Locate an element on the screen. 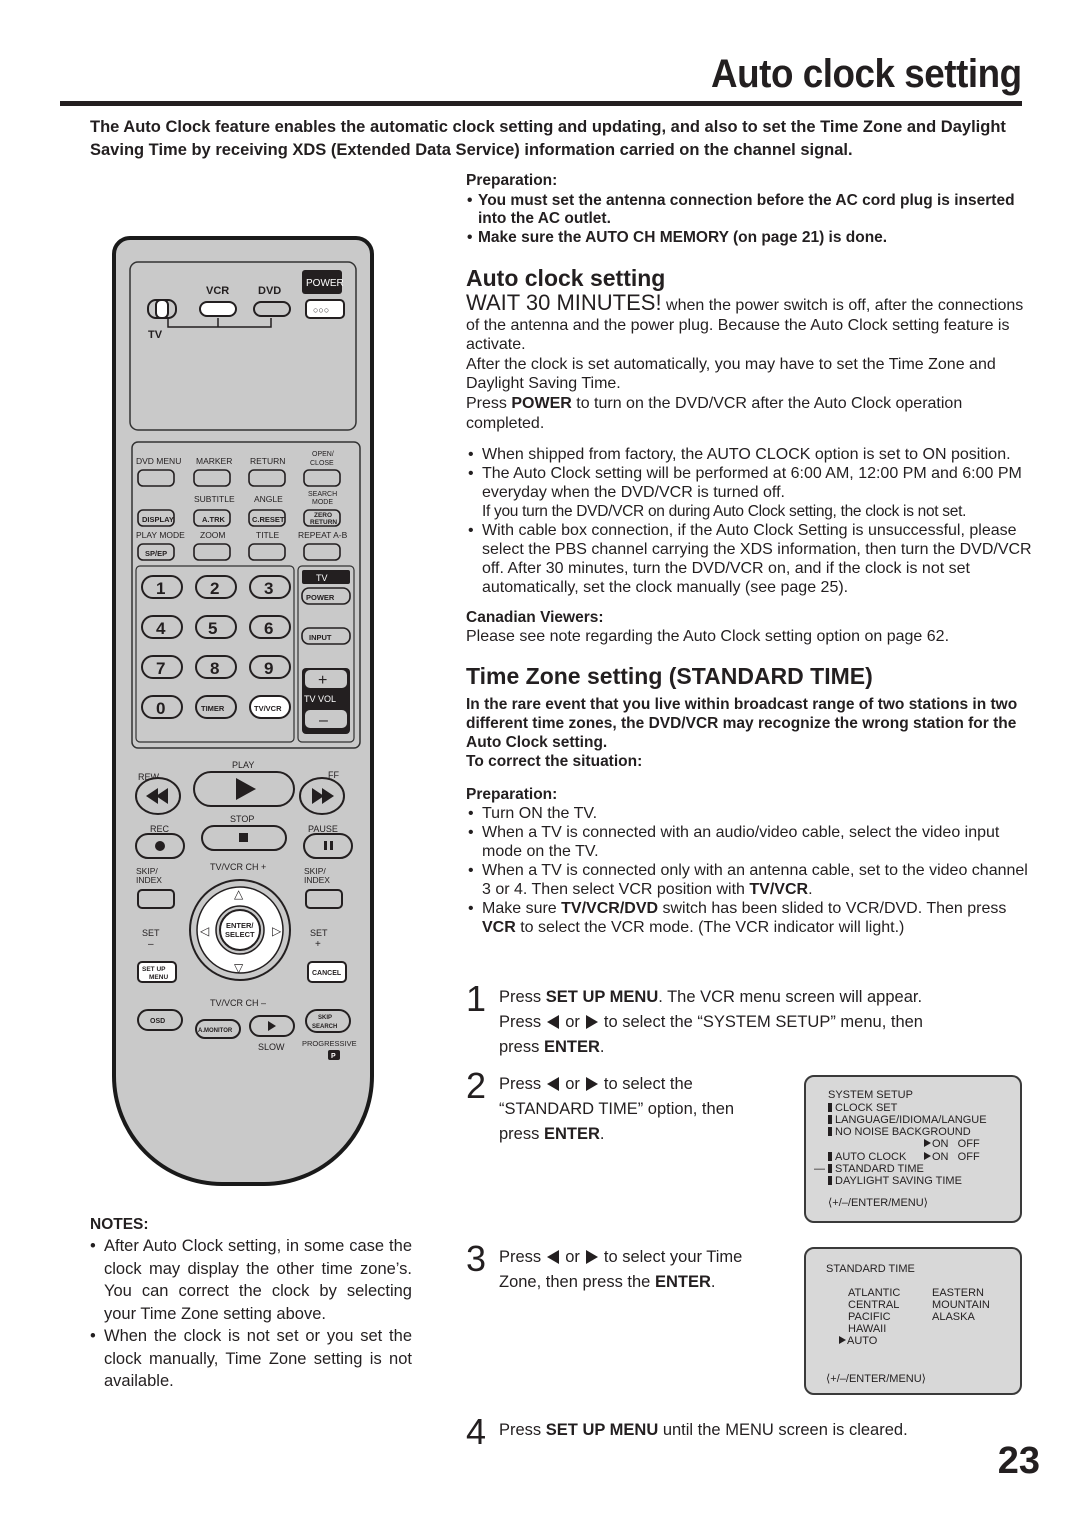 This screenshot has height=1526, width=1080. svg-text: TV/VCR is located at coordinates (268, 708).